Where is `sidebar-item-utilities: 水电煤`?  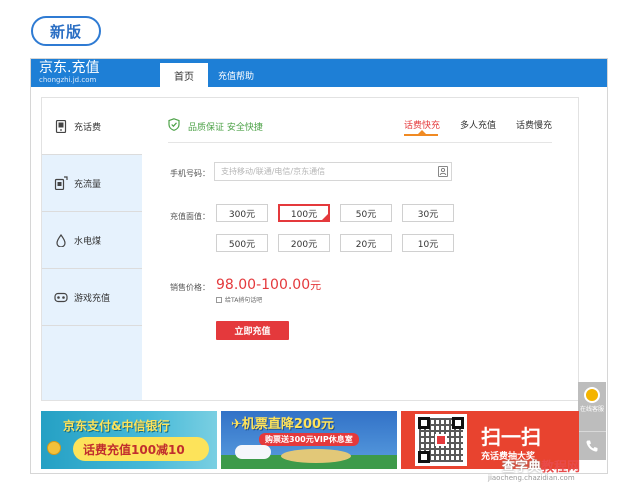
sidebar-item-utilities: 水电煤 is located at coordinates (92, 240).